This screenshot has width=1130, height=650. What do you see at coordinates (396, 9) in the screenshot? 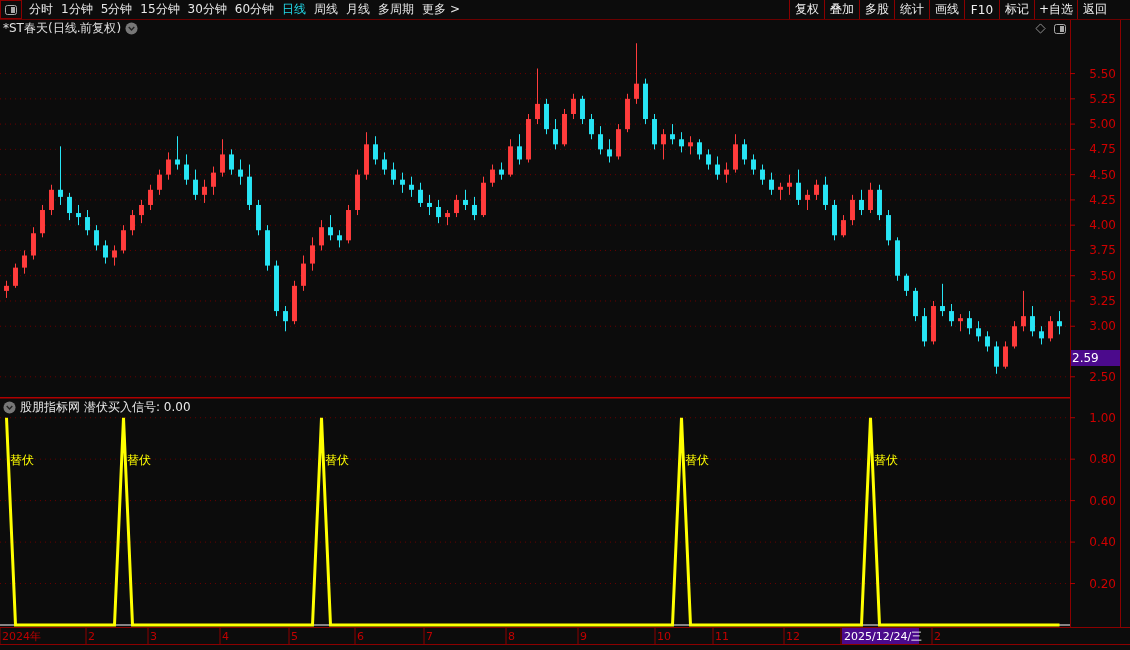
I see `period-tab: 多周期` at bounding box center [396, 9].